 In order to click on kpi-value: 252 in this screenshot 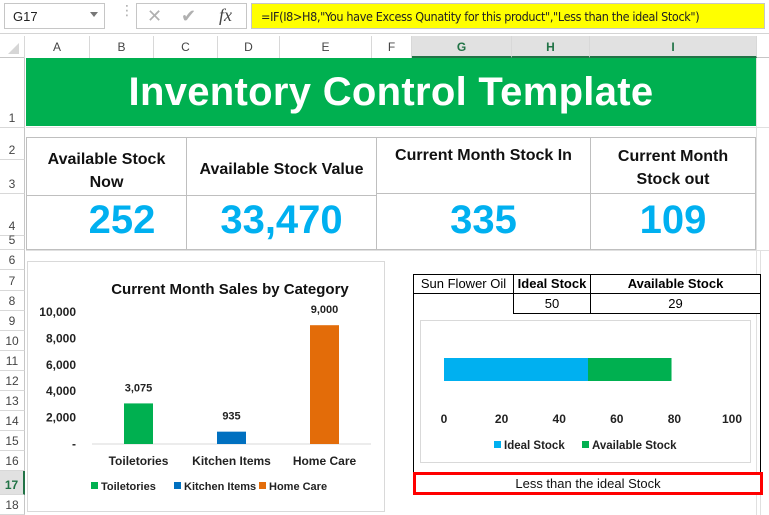, I will do `click(122, 220)`.